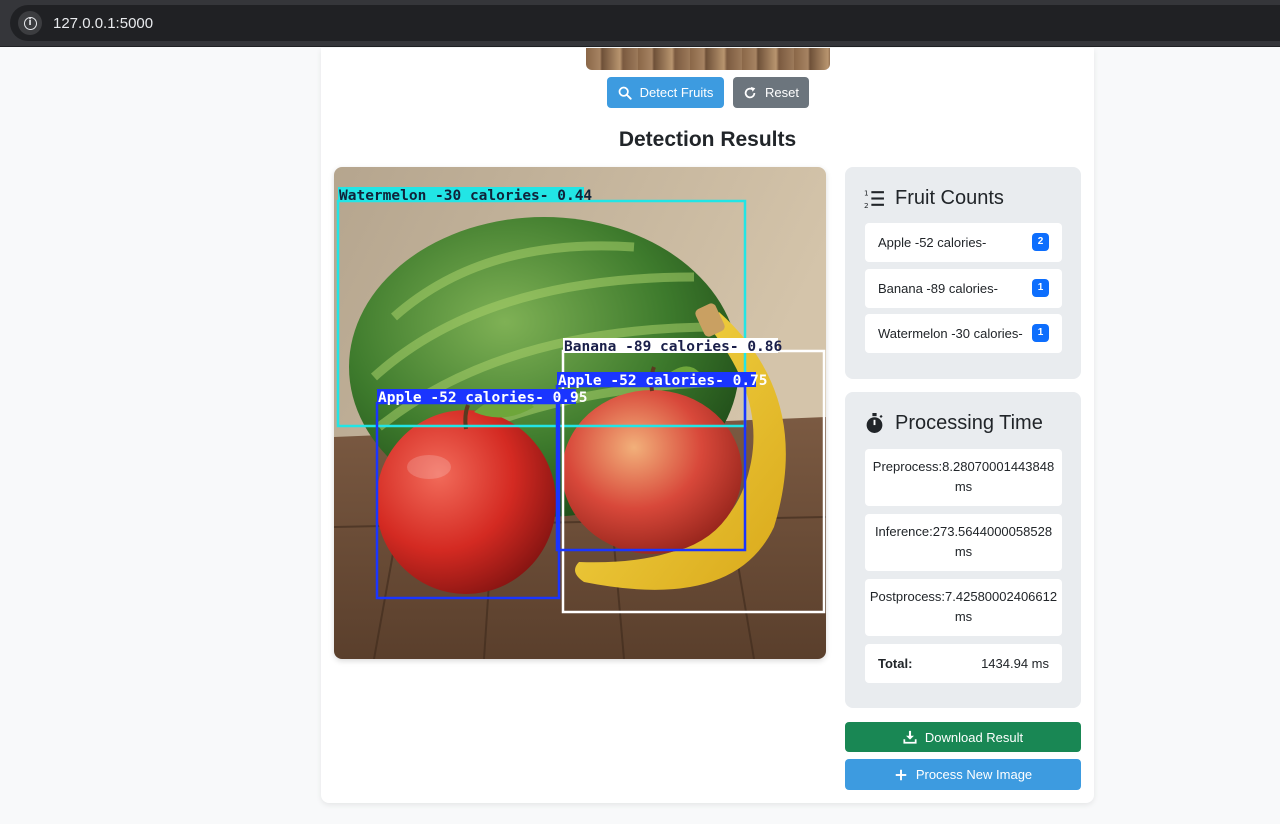 Image resolution: width=1280 pixels, height=824 pixels. I want to click on postprocess-value: Postprocess:7.42580002406612, so click(963, 596).